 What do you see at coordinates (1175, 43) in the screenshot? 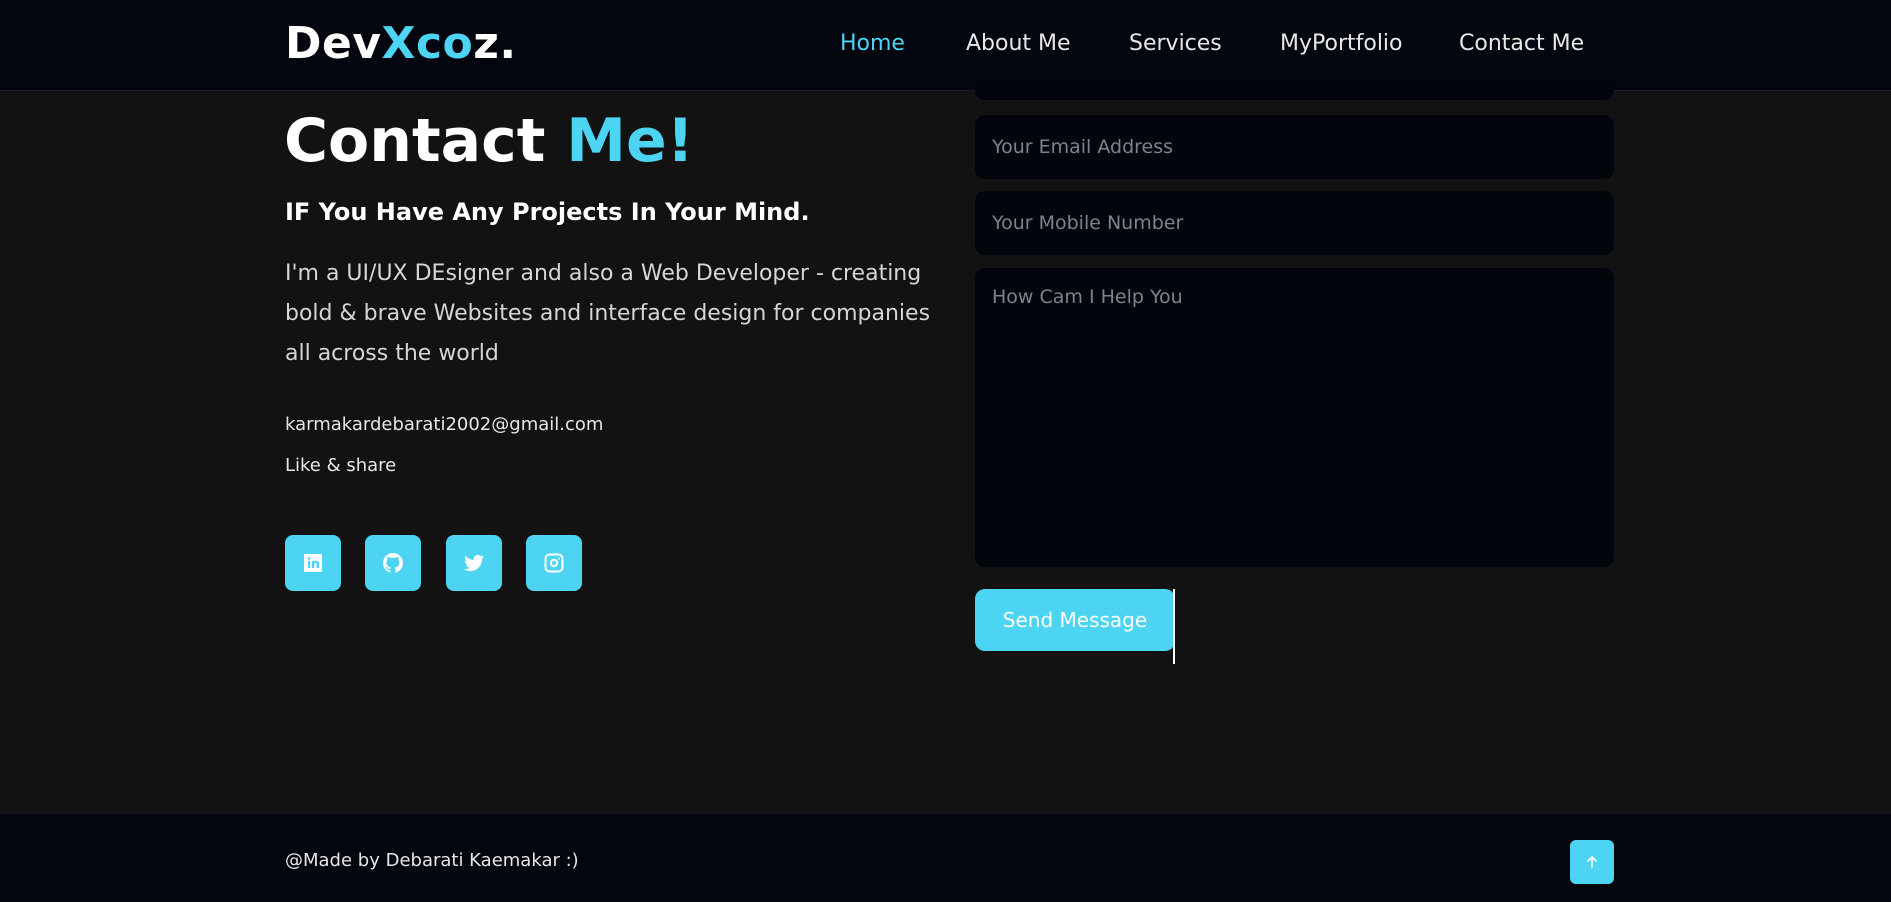
I see `nav-services: Services` at bounding box center [1175, 43].